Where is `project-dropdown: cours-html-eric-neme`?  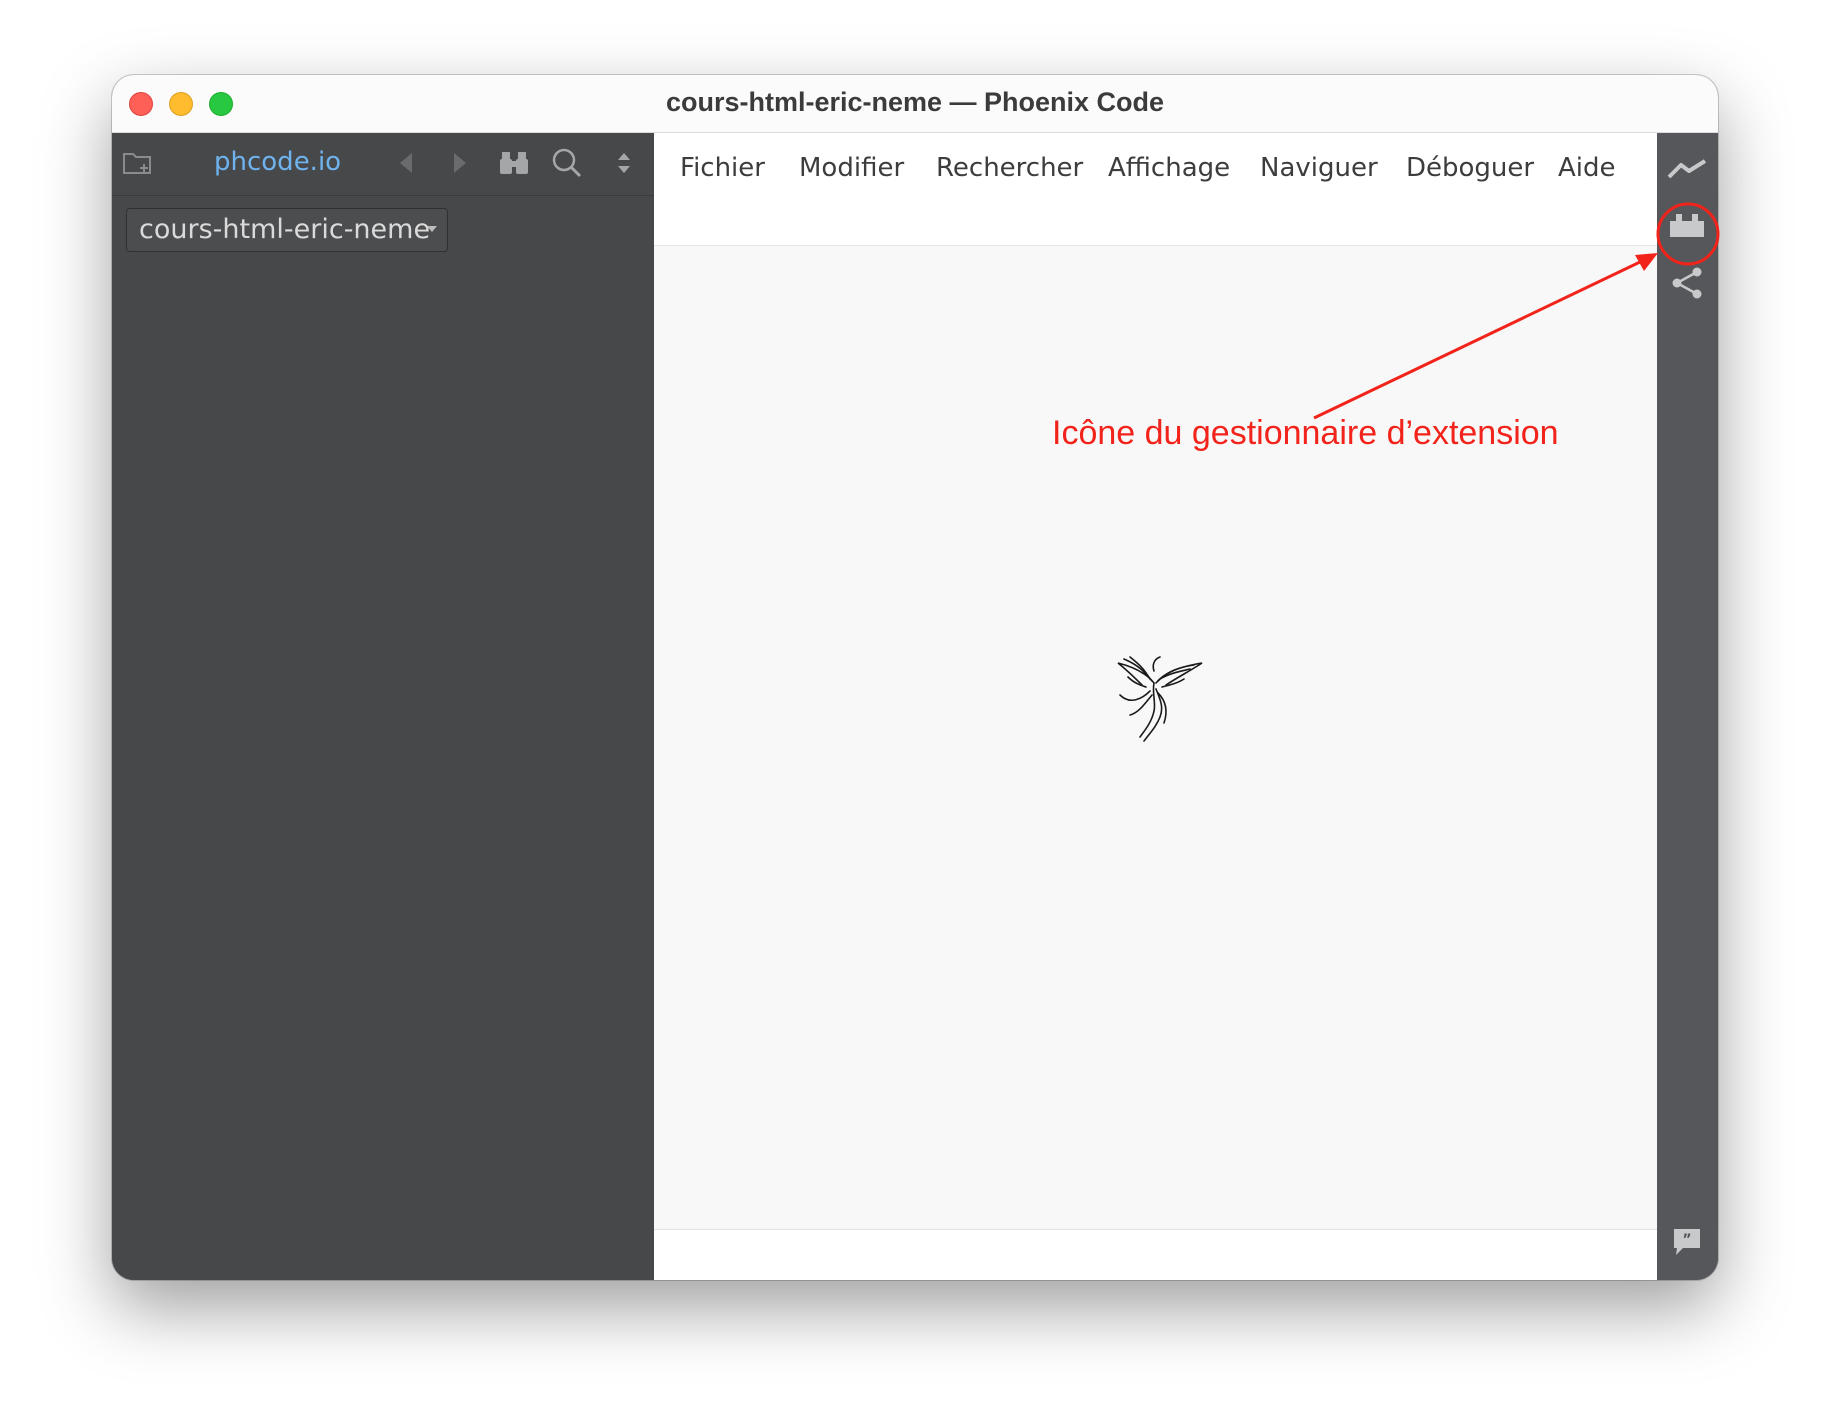 project-dropdown: cours-html-eric-neme is located at coordinates (287, 230).